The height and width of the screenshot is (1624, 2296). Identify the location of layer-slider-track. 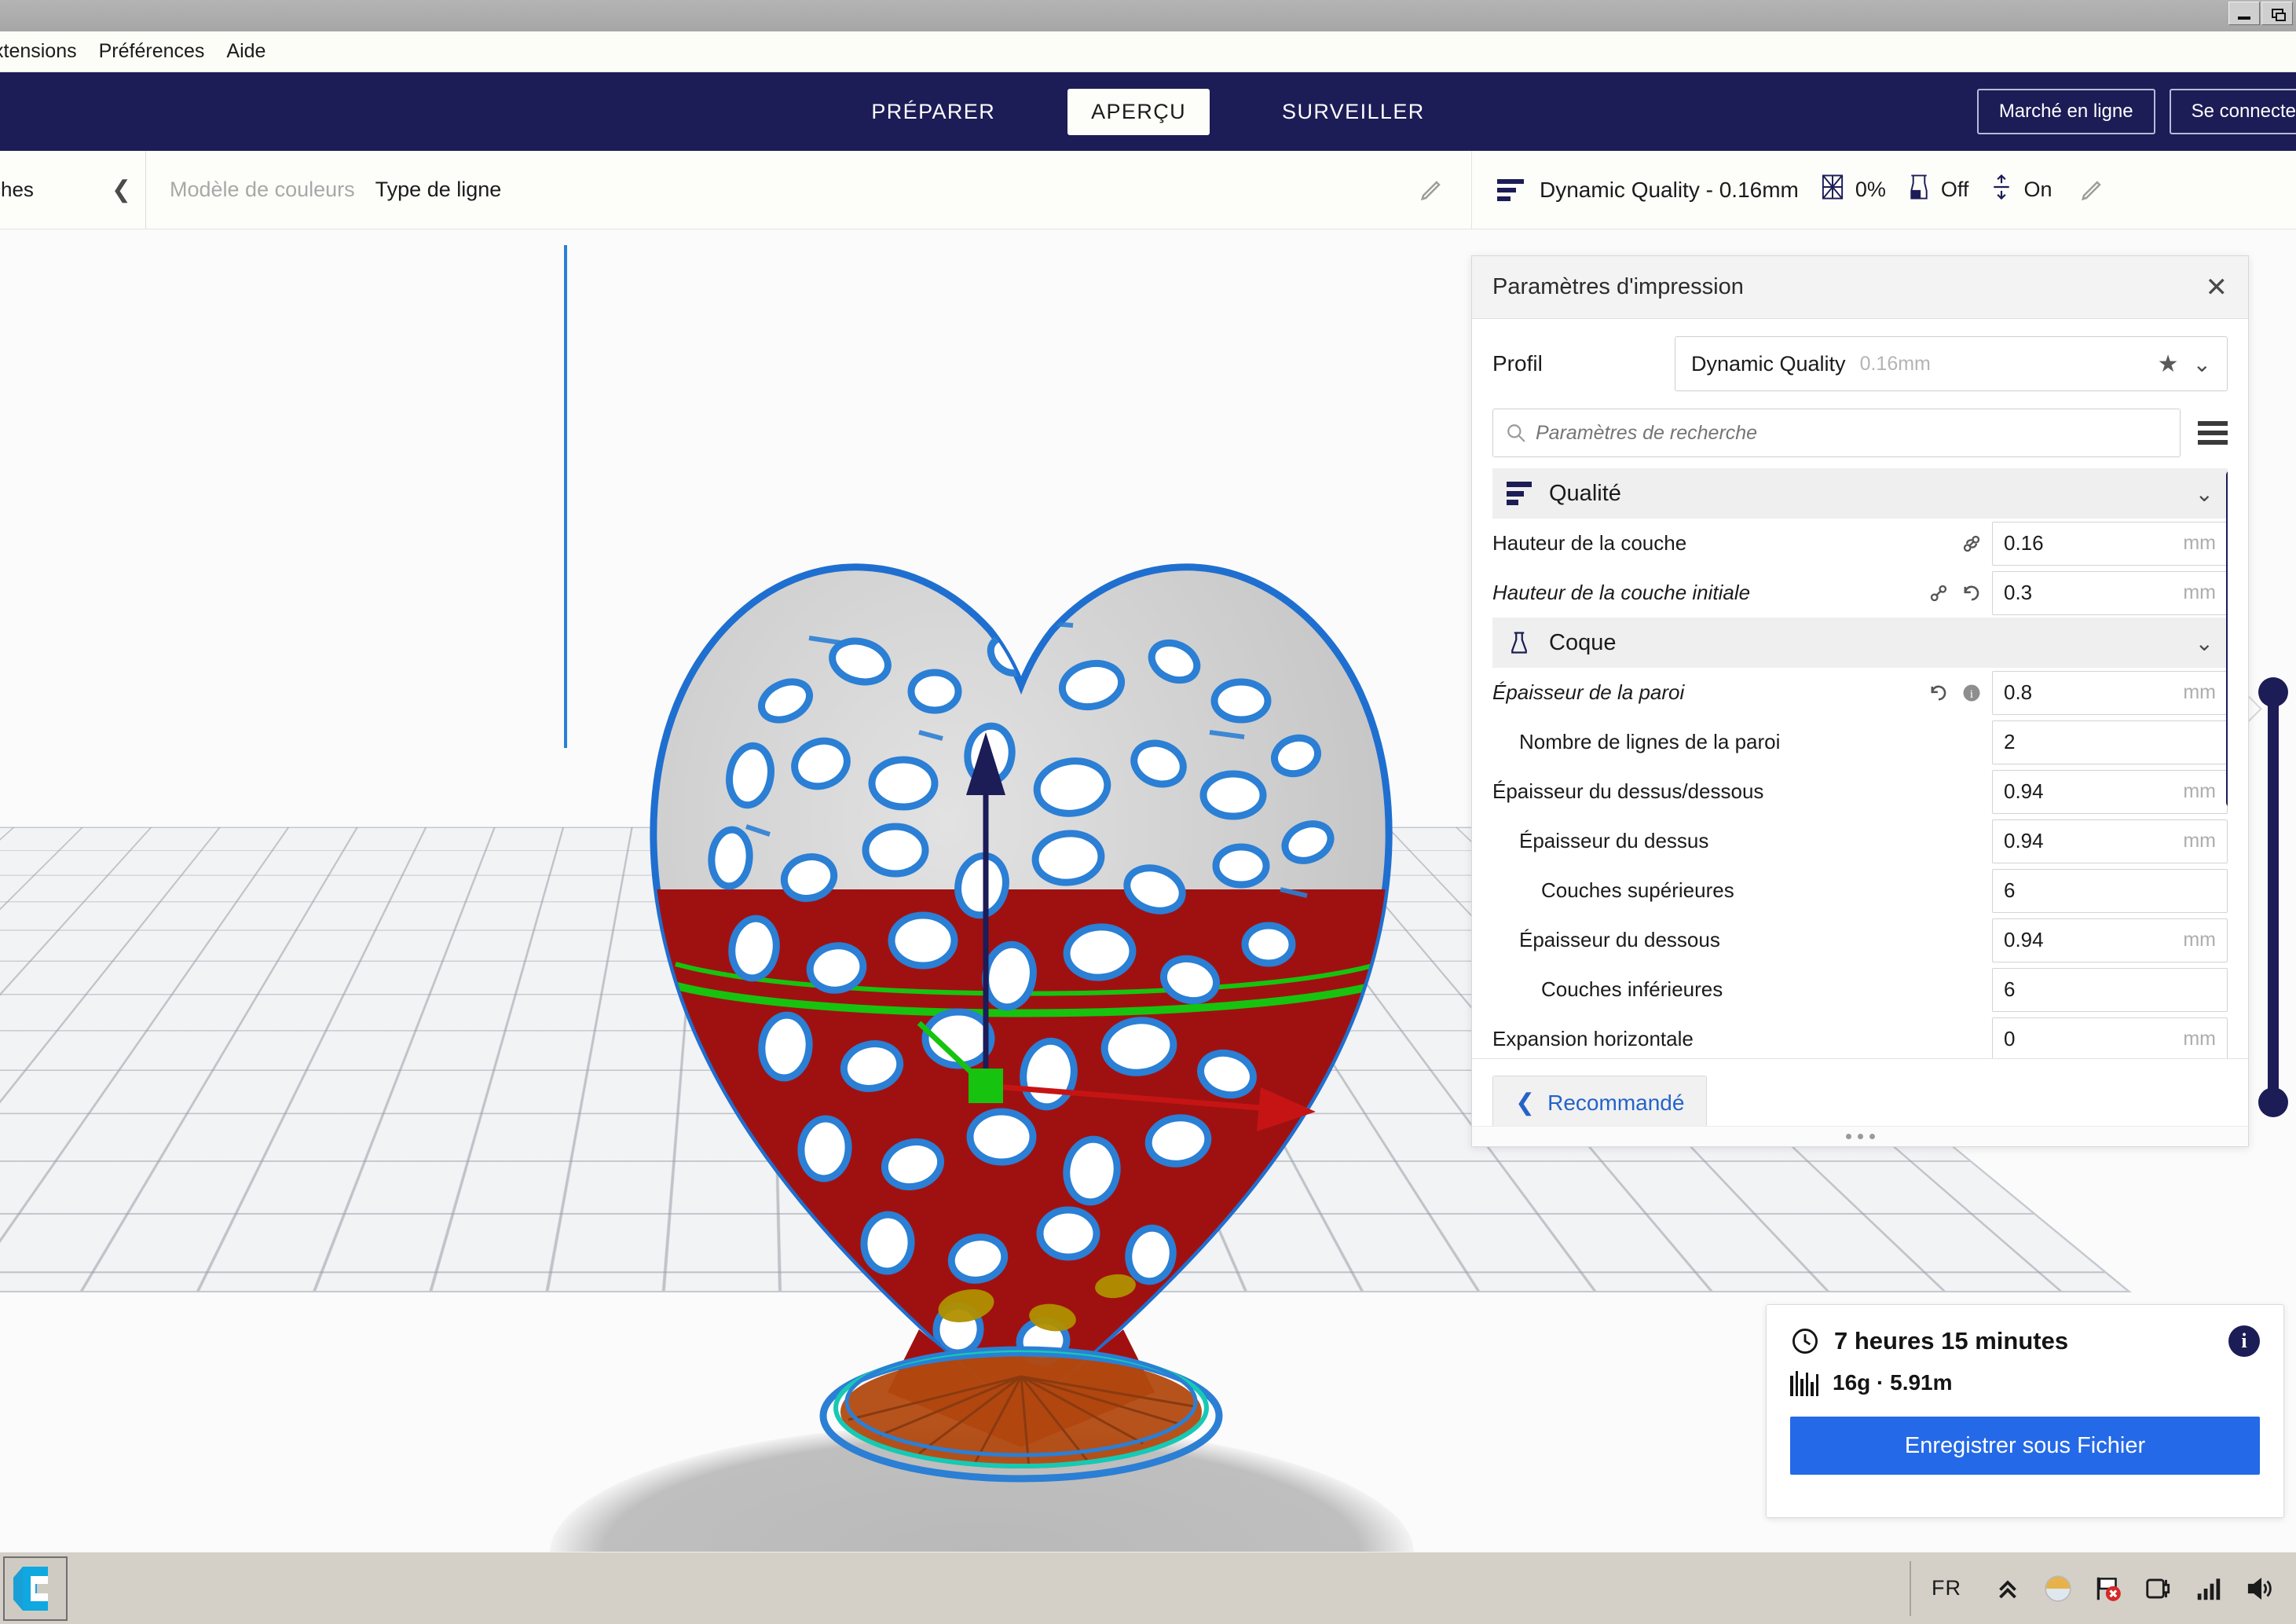
(2273, 897).